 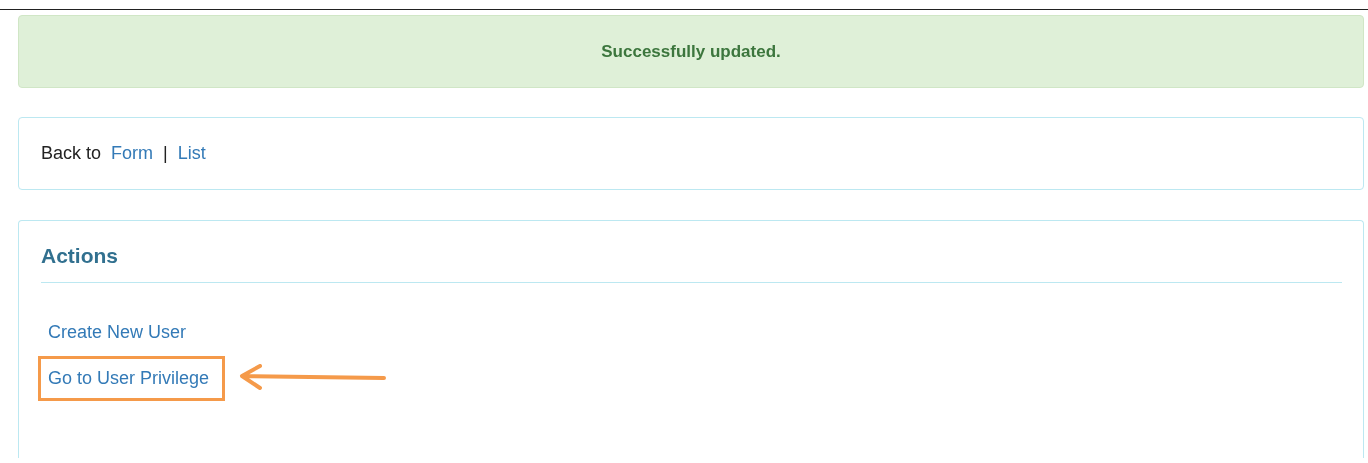 What do you see at coordinates (114, 333) in the screenshot?
I see `action-link: Create New User` at bounding box center [114, 333].